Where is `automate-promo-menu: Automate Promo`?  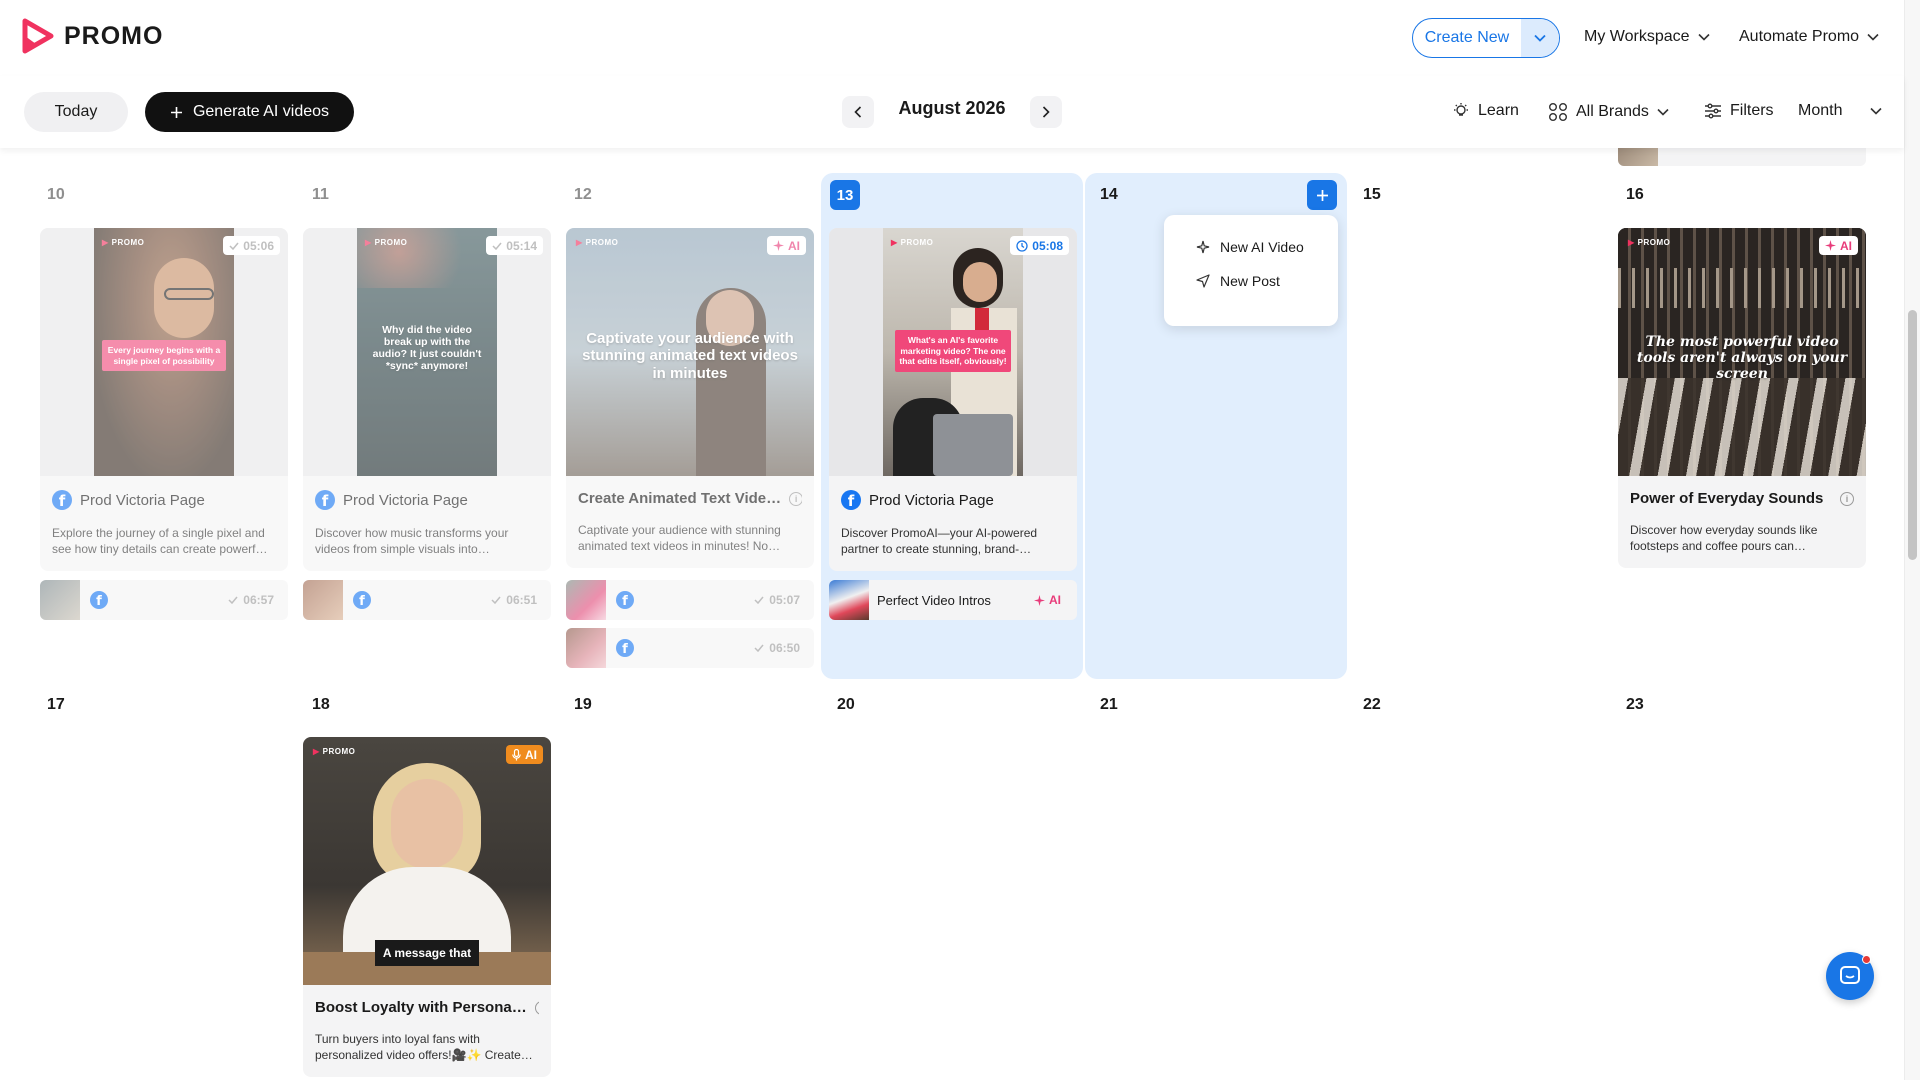 automate-promo-menu: Automate Promo is located at coordinates (1809, 37).